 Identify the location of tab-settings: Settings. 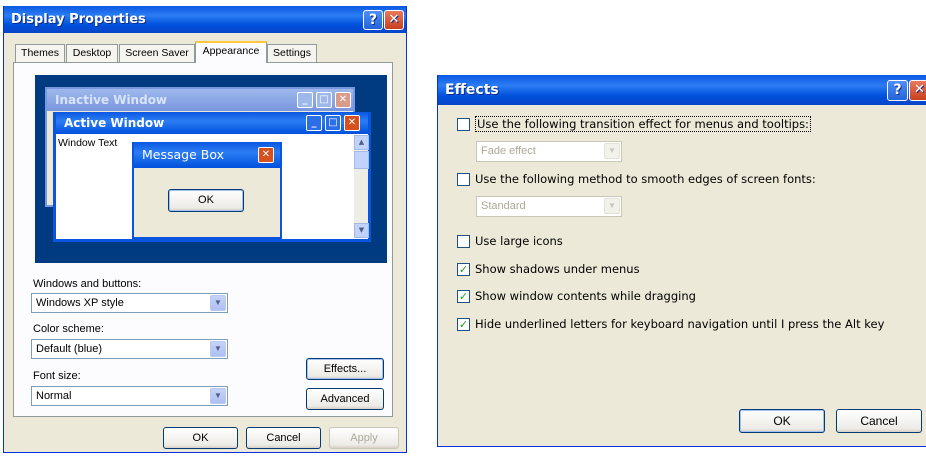
(292, 53).